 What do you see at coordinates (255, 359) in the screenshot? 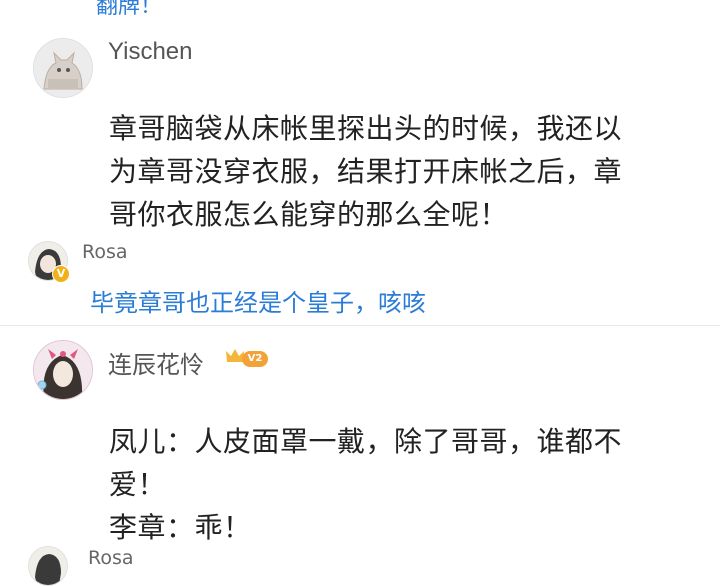
I see `level-badge: V2` at bounding box center [255, 359].